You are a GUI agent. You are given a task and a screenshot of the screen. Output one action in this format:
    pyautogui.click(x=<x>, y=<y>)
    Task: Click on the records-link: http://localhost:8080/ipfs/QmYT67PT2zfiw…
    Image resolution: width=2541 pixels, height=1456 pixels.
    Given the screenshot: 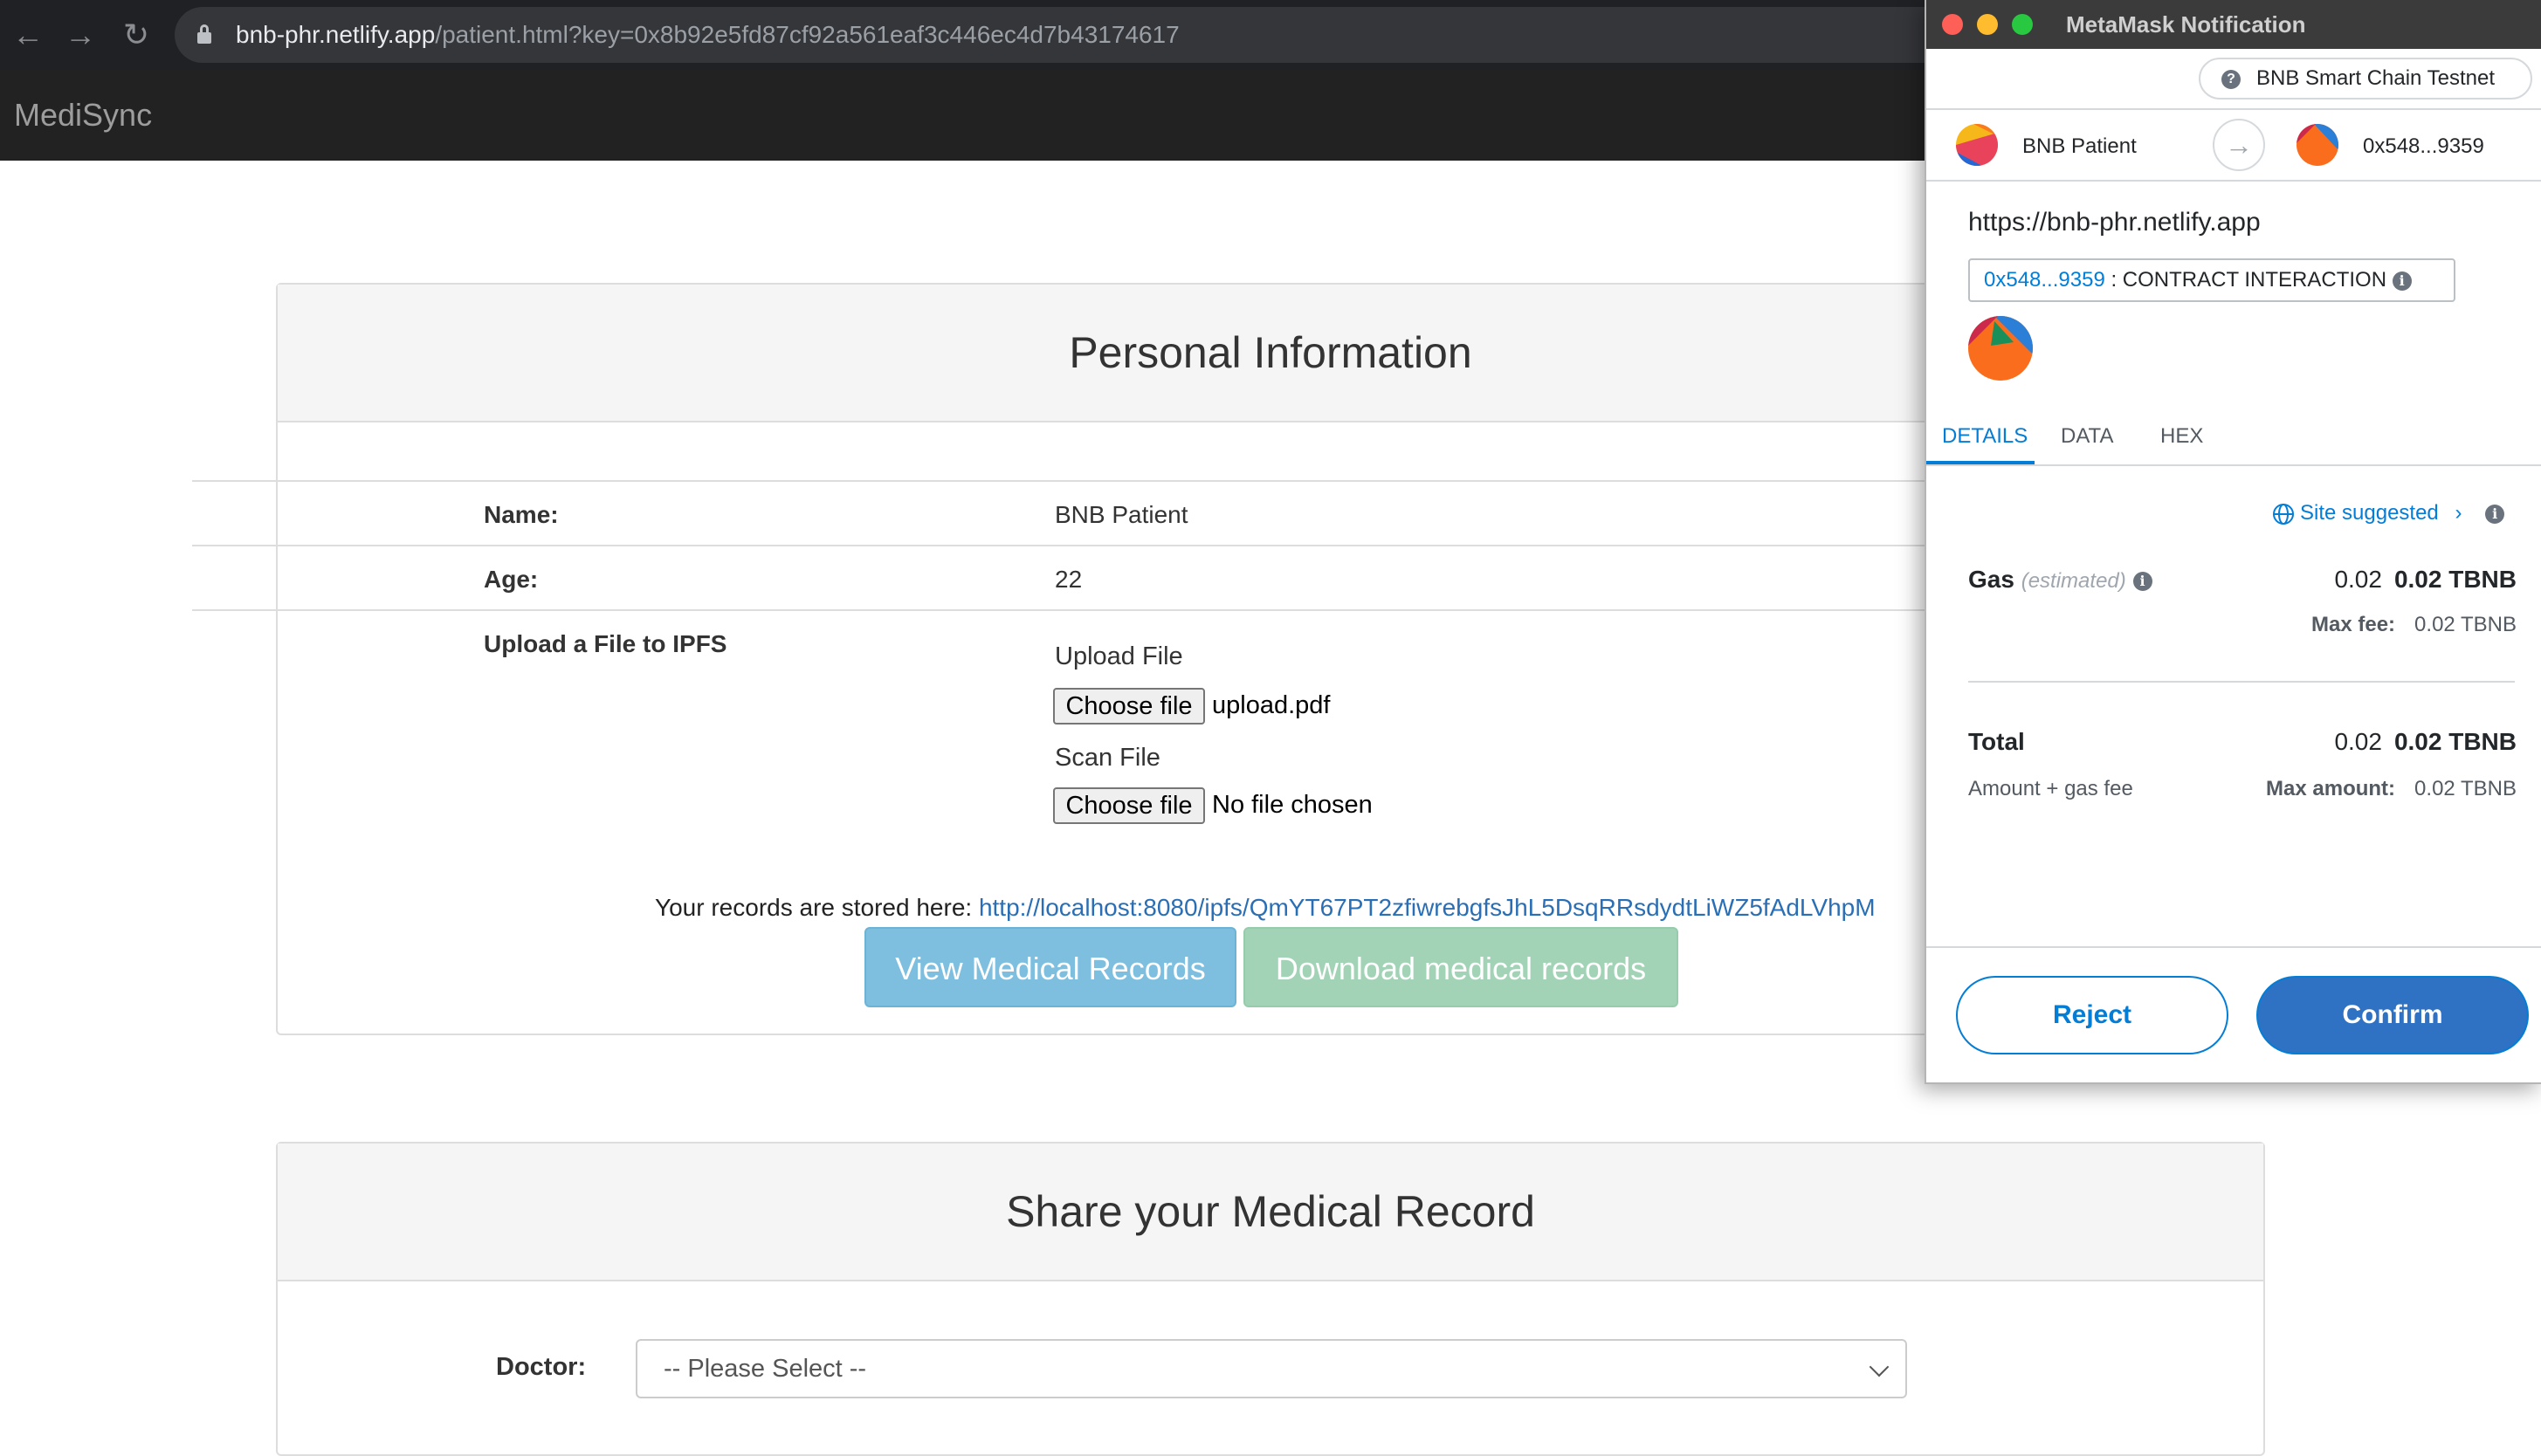 What is the action you would take?
    pyautogui.click(x=1427, y=907)
    